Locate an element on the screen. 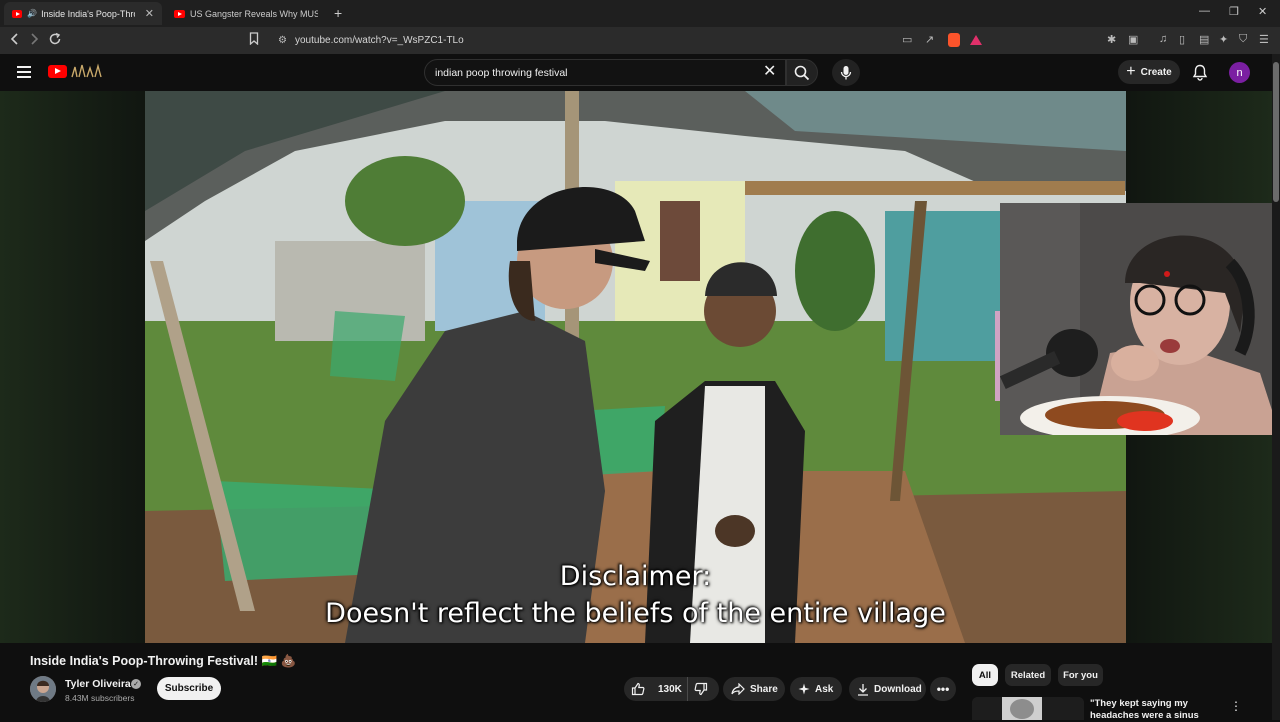 The width and height of the screenshot is (1280, 722). download-label: Download is located at coordinates (898, 689).